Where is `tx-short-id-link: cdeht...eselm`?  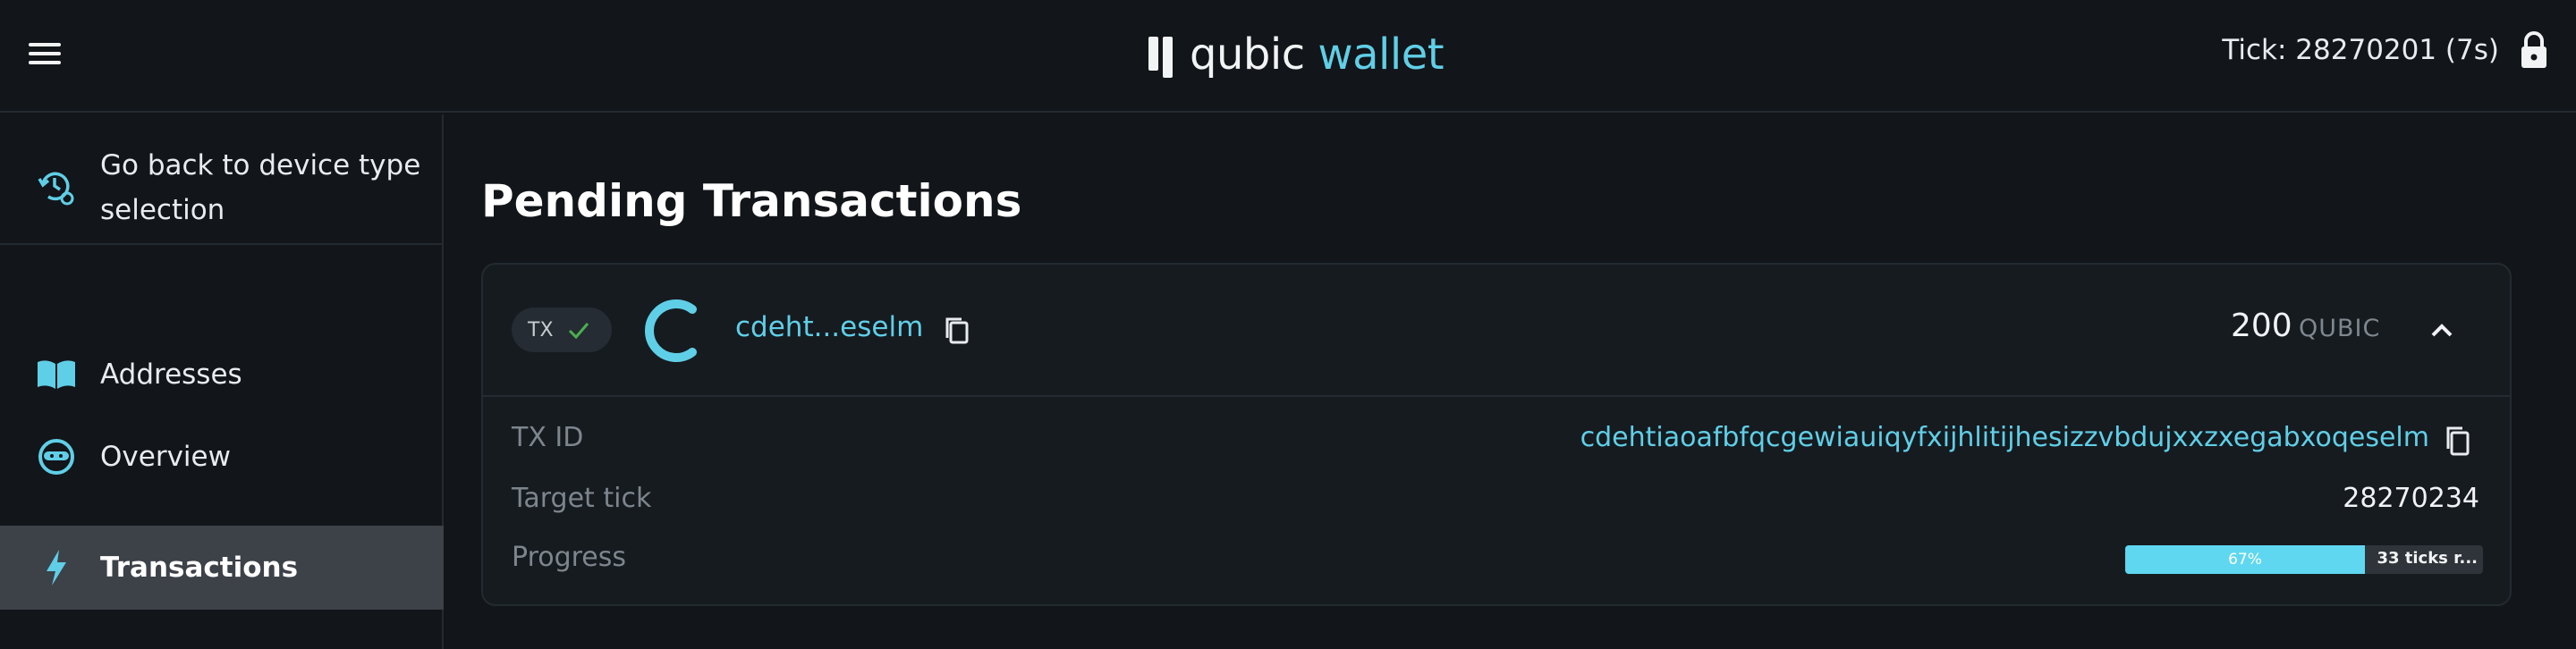
tx-short-id-link: cdeht...eselm is located at coordinates (829, 327).